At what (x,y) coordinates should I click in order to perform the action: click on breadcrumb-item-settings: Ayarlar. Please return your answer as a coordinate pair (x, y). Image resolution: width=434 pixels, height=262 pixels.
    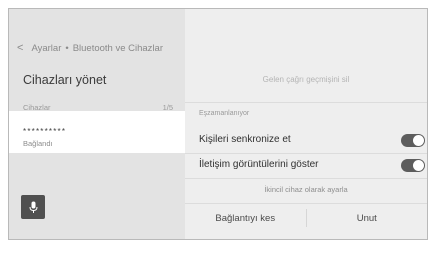
    Looking at the image, I should click on (46, 48).